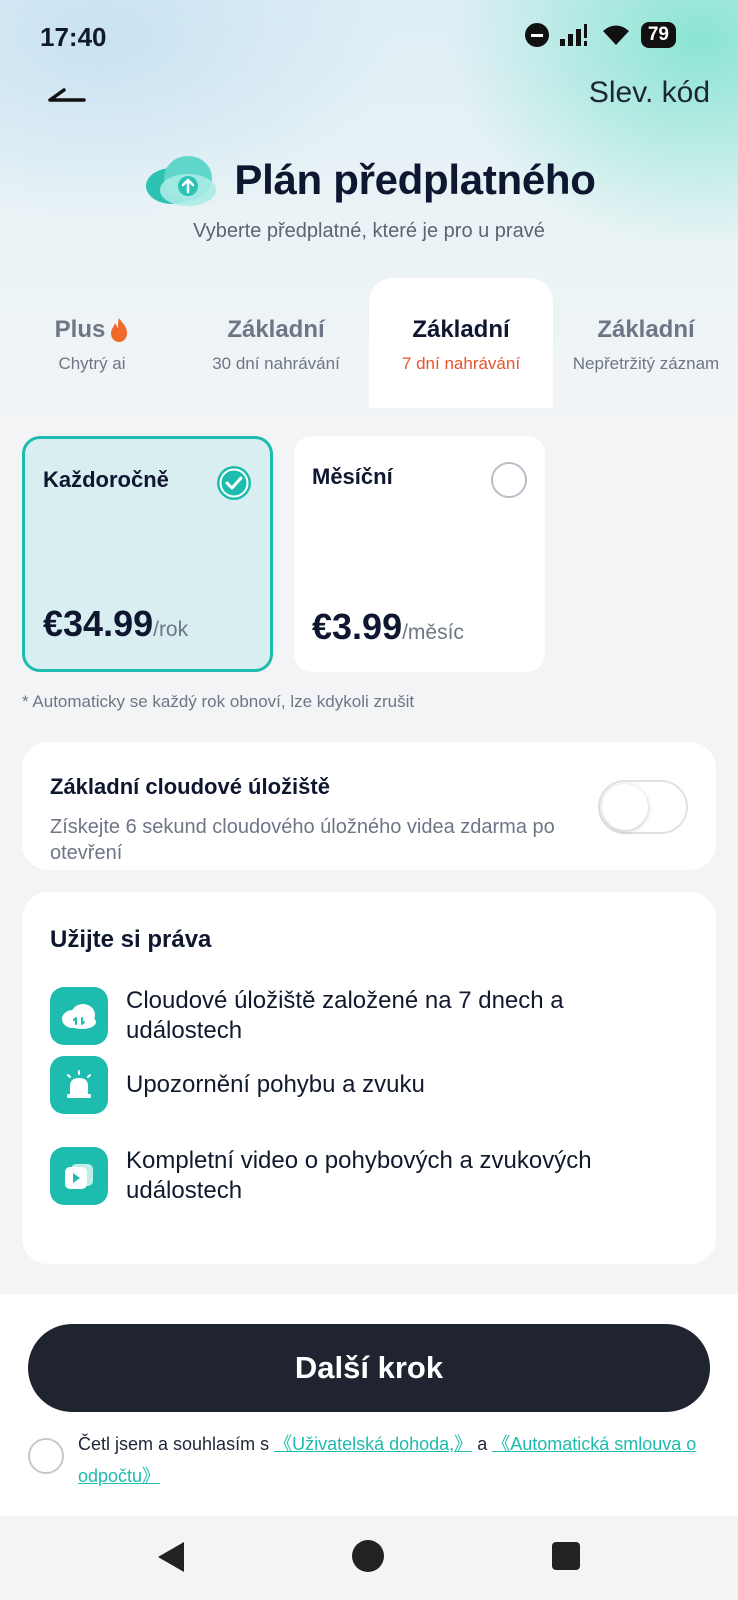 This screenshot has height=1600, width=738. I want to click on tab-basic-30: Základní 30 dní nahrávání, so click(276, 343).